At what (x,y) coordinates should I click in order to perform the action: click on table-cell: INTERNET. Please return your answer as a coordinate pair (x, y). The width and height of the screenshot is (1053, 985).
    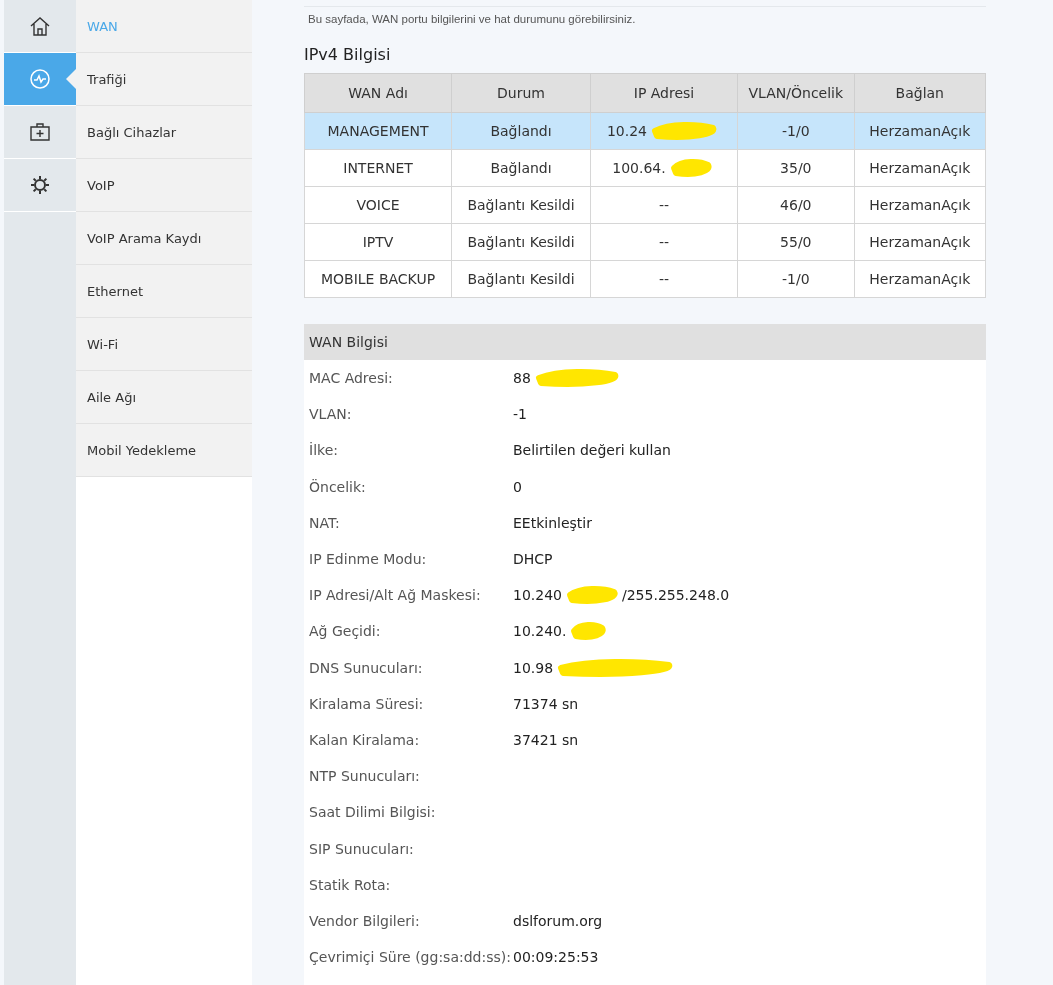
    Looking at the image, I should click on (378, 168).